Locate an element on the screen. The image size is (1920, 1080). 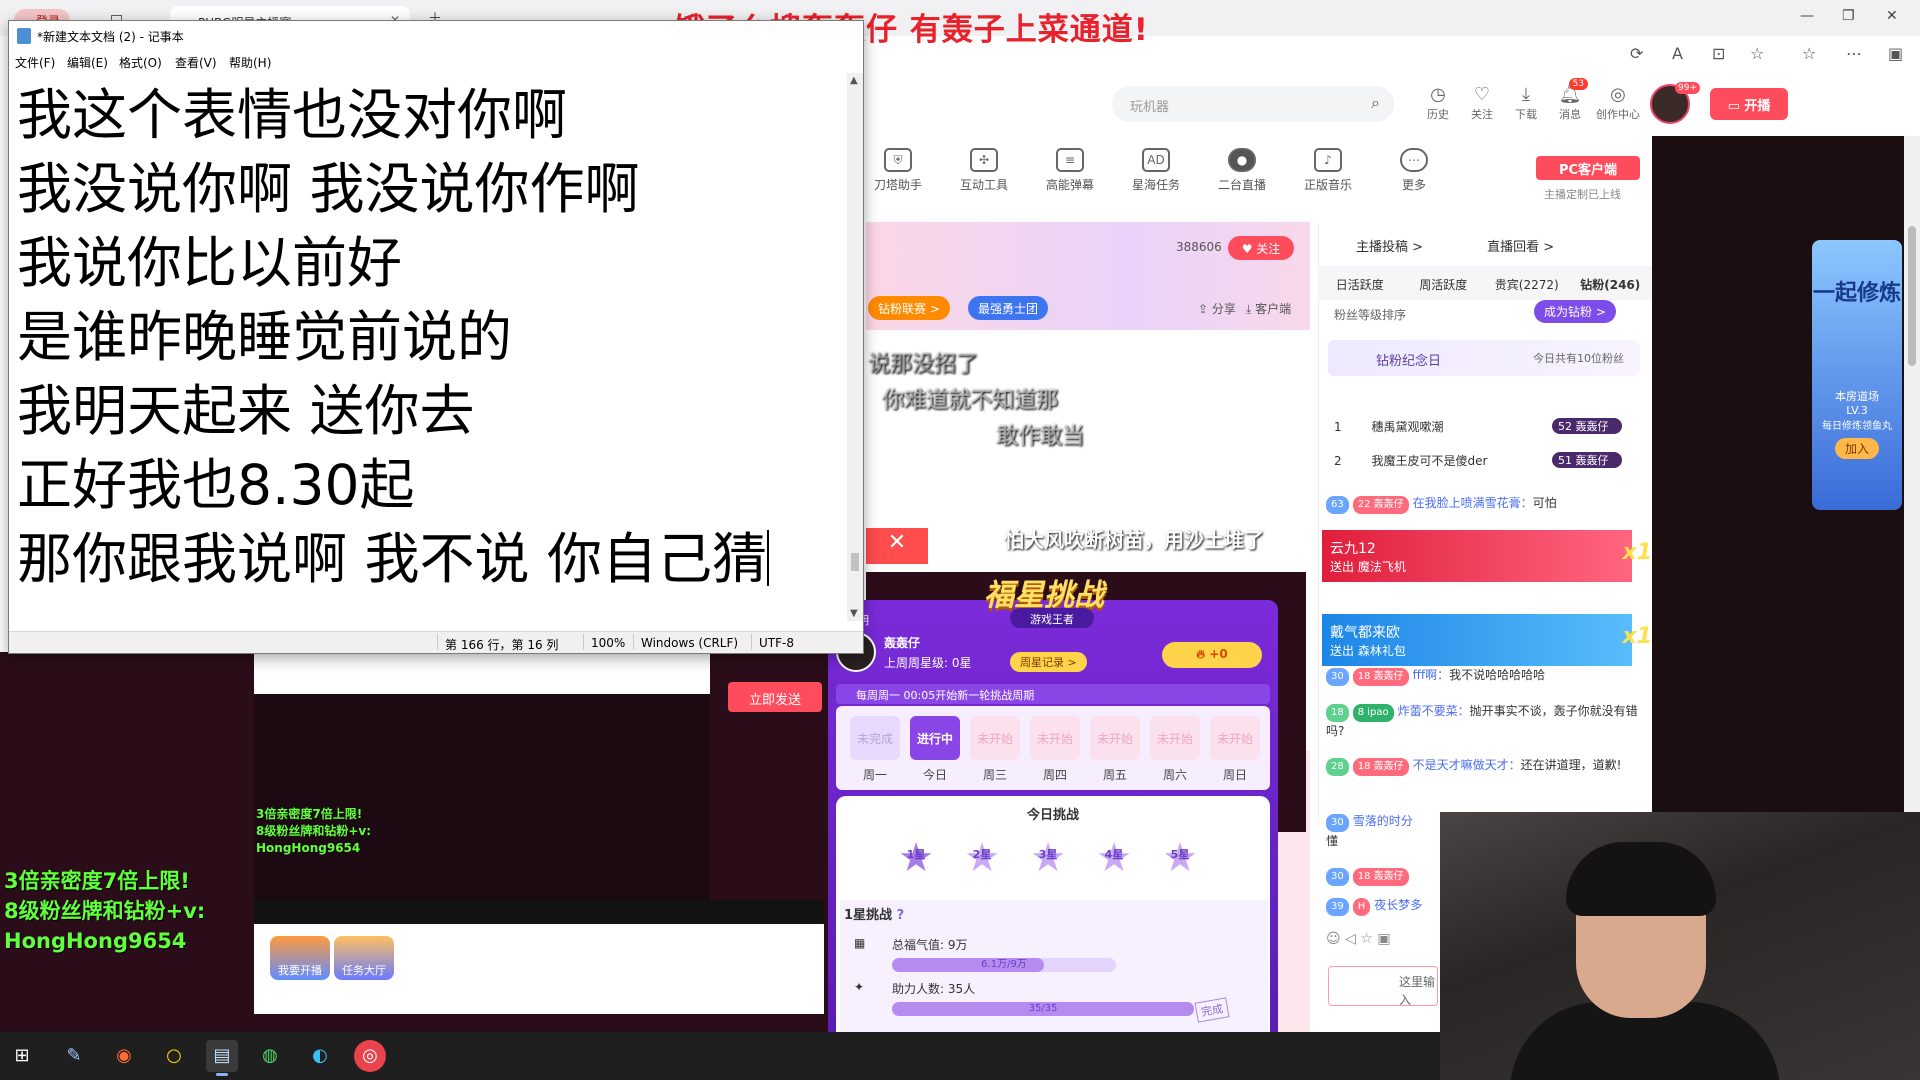
chat-username: 雪落的时分 is located at coordinates (1383, 821).